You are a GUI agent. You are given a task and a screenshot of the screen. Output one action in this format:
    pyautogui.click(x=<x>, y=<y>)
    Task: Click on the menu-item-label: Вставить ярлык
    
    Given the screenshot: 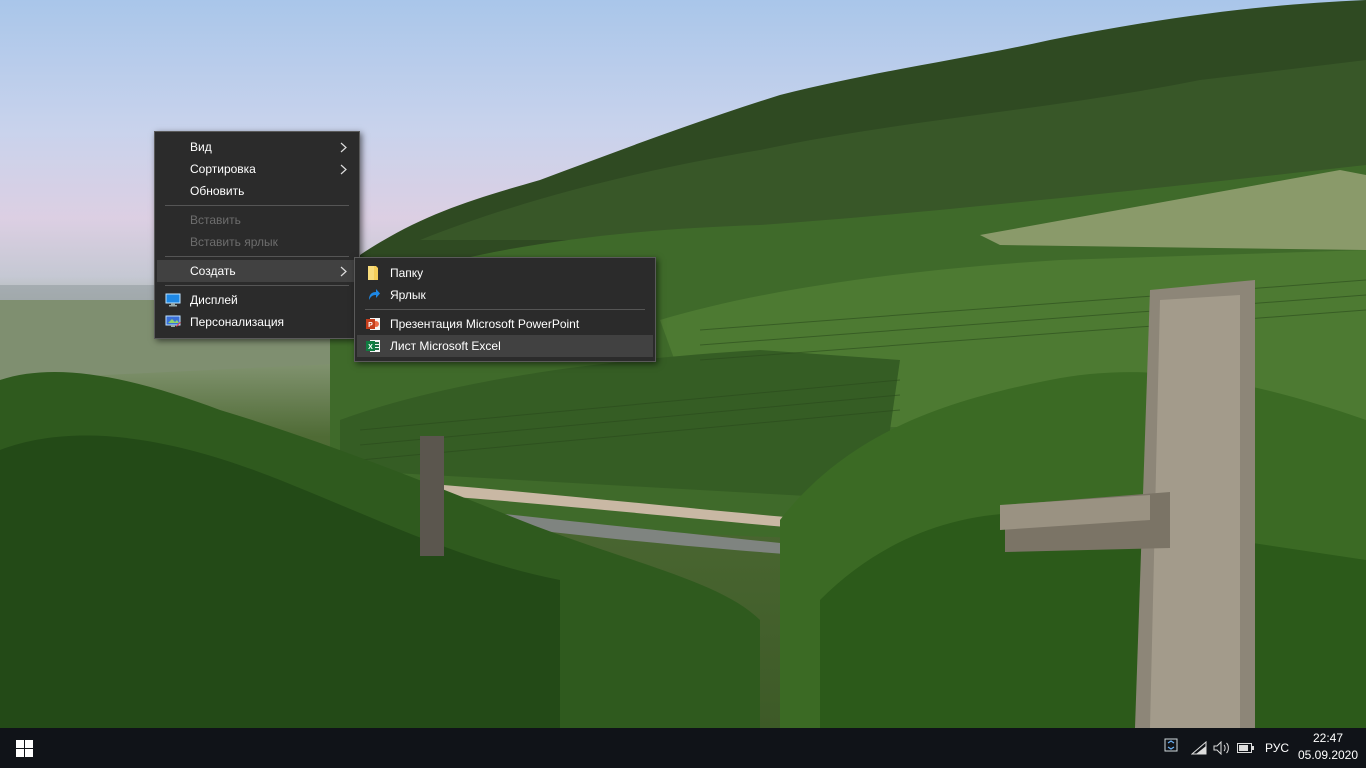 What is the action you would take?
    pyautogui.click(x=234, y=242)
    